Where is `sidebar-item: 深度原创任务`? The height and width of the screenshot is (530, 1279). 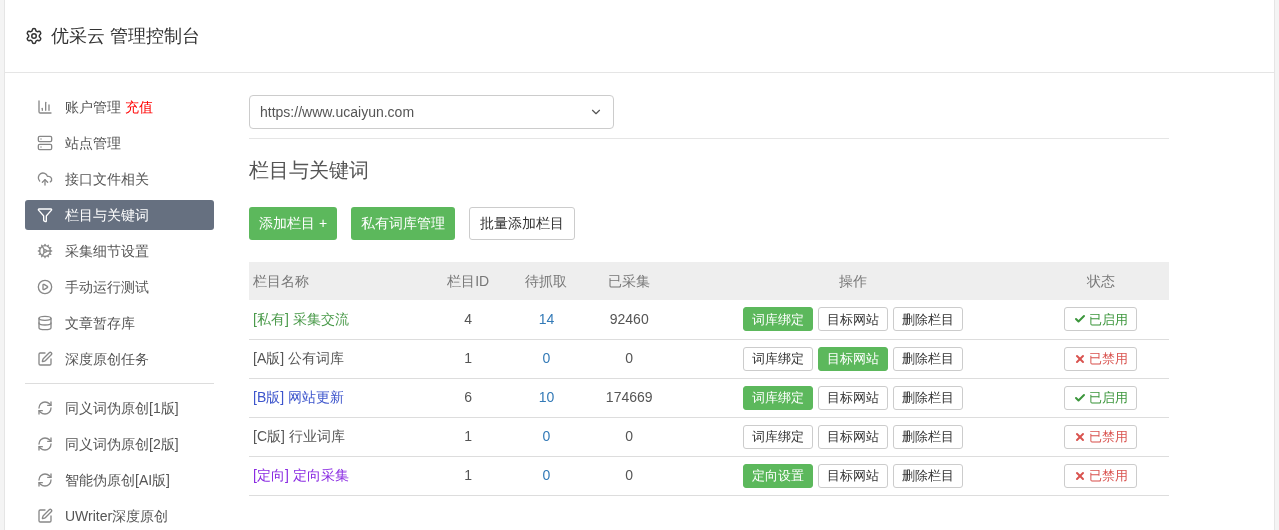
sidebar-item: 深度原创任务 is located at coordinates (119, 359).